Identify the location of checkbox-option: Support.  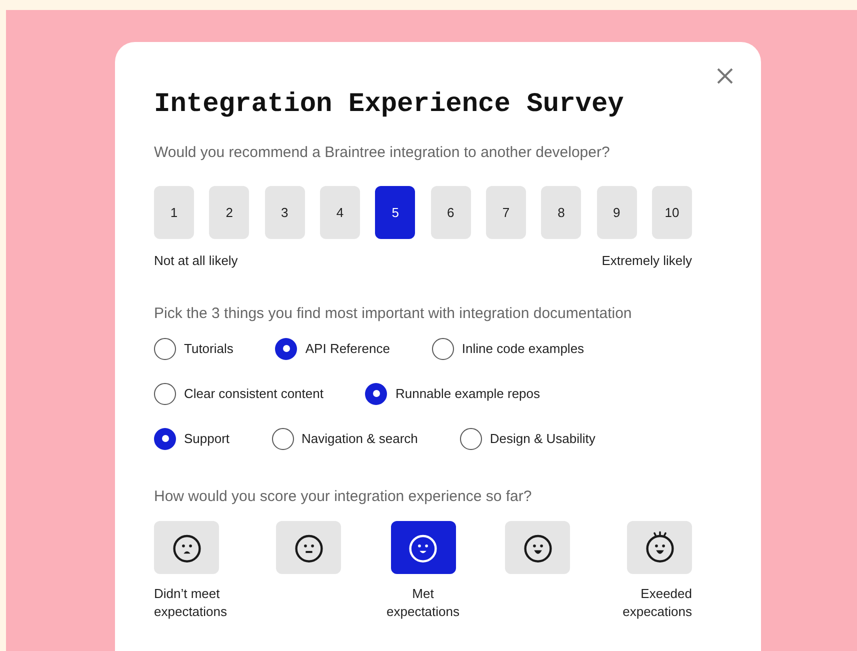
(192, 439).